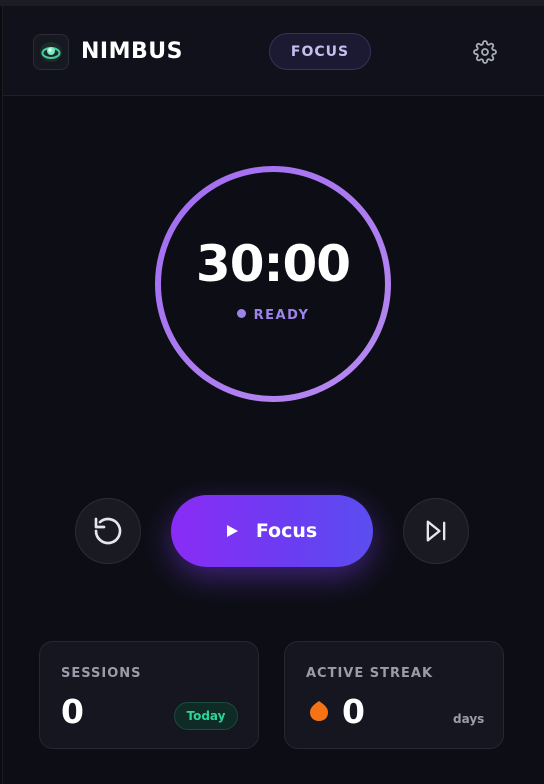  I want to click on skip-button, so click(436, 531).